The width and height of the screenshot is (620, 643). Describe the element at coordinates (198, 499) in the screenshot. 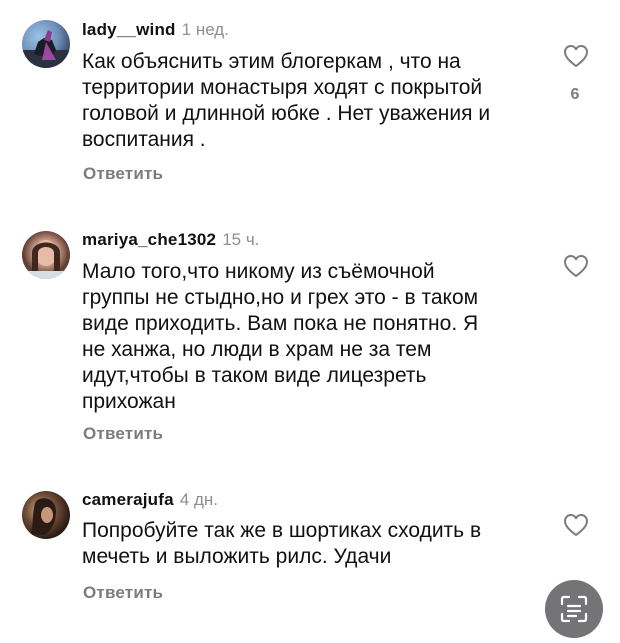

I see `timestamp: 4 дн.` at that location.